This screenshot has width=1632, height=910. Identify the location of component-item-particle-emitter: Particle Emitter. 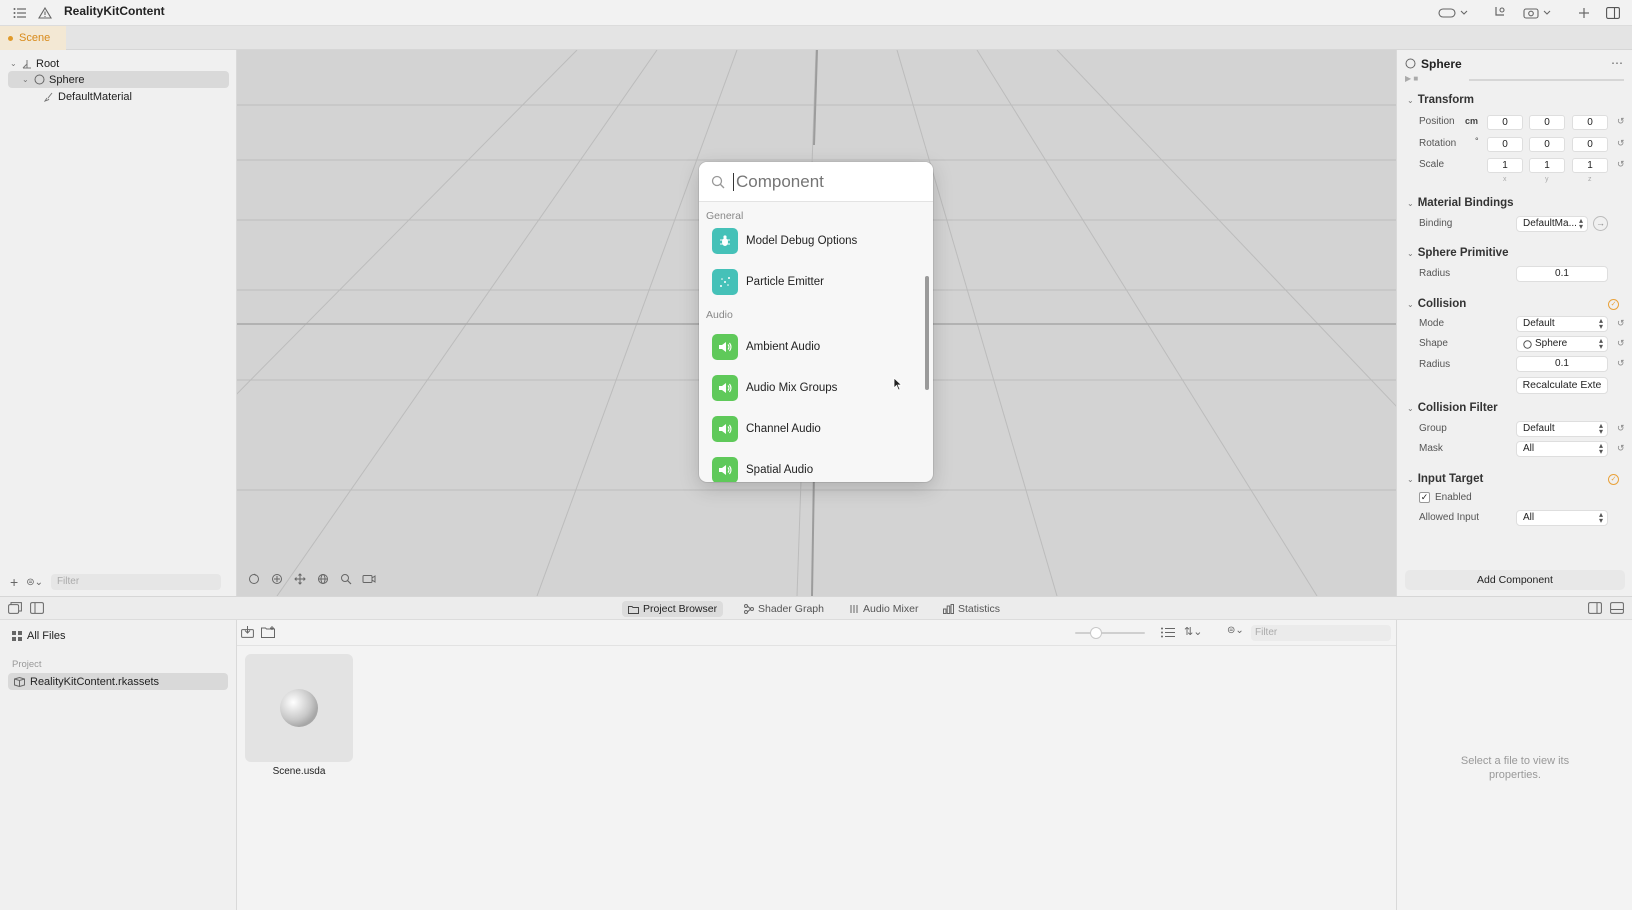
(768, 282).